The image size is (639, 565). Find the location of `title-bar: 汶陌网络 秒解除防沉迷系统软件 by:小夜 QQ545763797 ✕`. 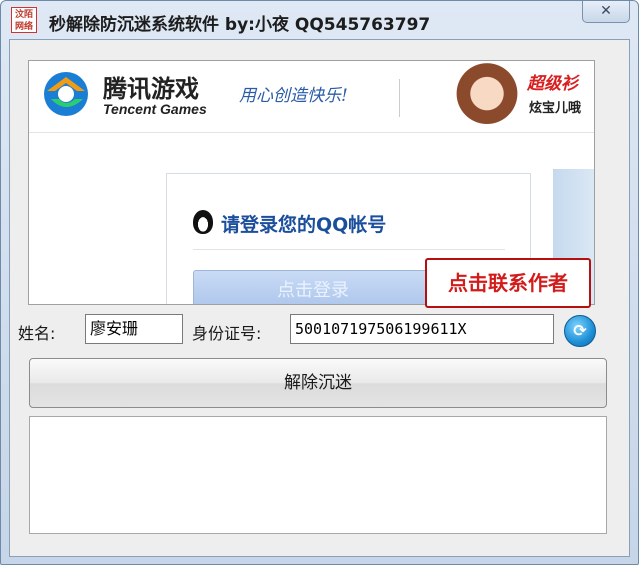

title-bar: 汶陌网络 秒解除防沉迷系统软件 by:小夜 QQ545763797 ✕ is located at coordinates (319, 20).